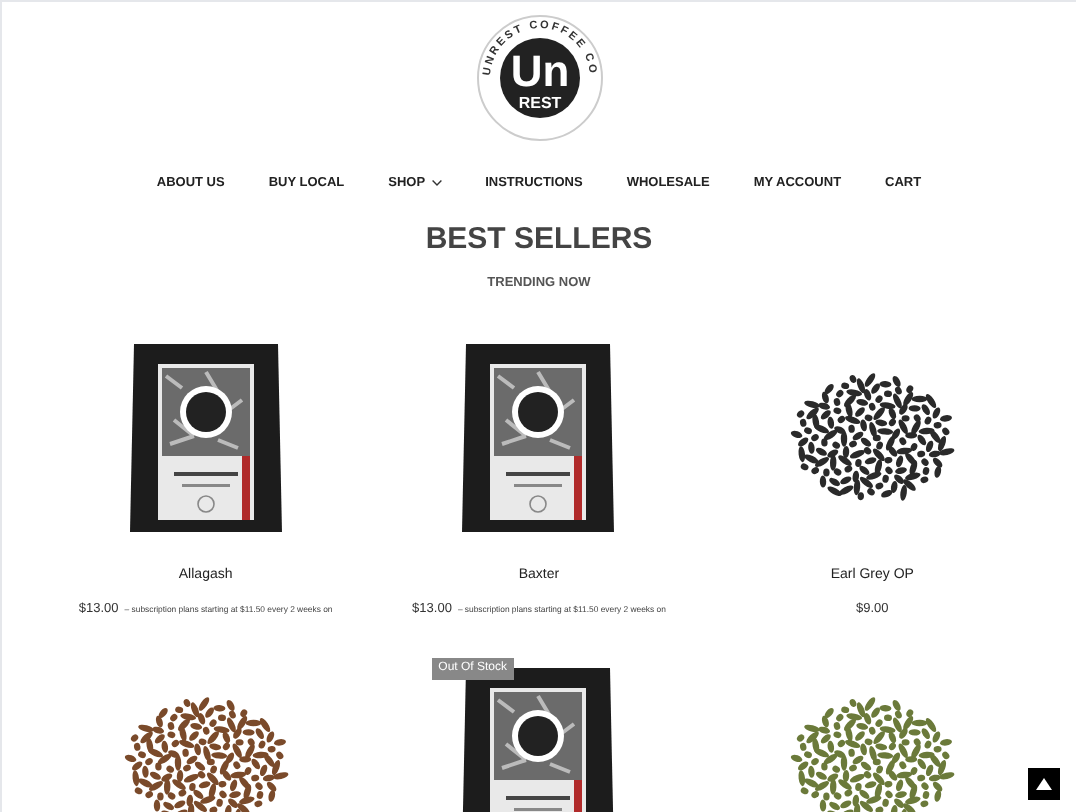 The image size is (1076, 812). Describe the element at coordinates (539, 239) in the screenshot. I see `section-heading: BEST SELLERS` at that location.